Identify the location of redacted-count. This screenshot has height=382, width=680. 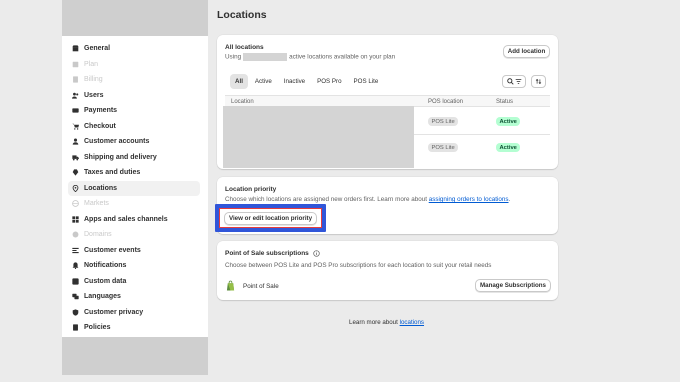
(265, 57).